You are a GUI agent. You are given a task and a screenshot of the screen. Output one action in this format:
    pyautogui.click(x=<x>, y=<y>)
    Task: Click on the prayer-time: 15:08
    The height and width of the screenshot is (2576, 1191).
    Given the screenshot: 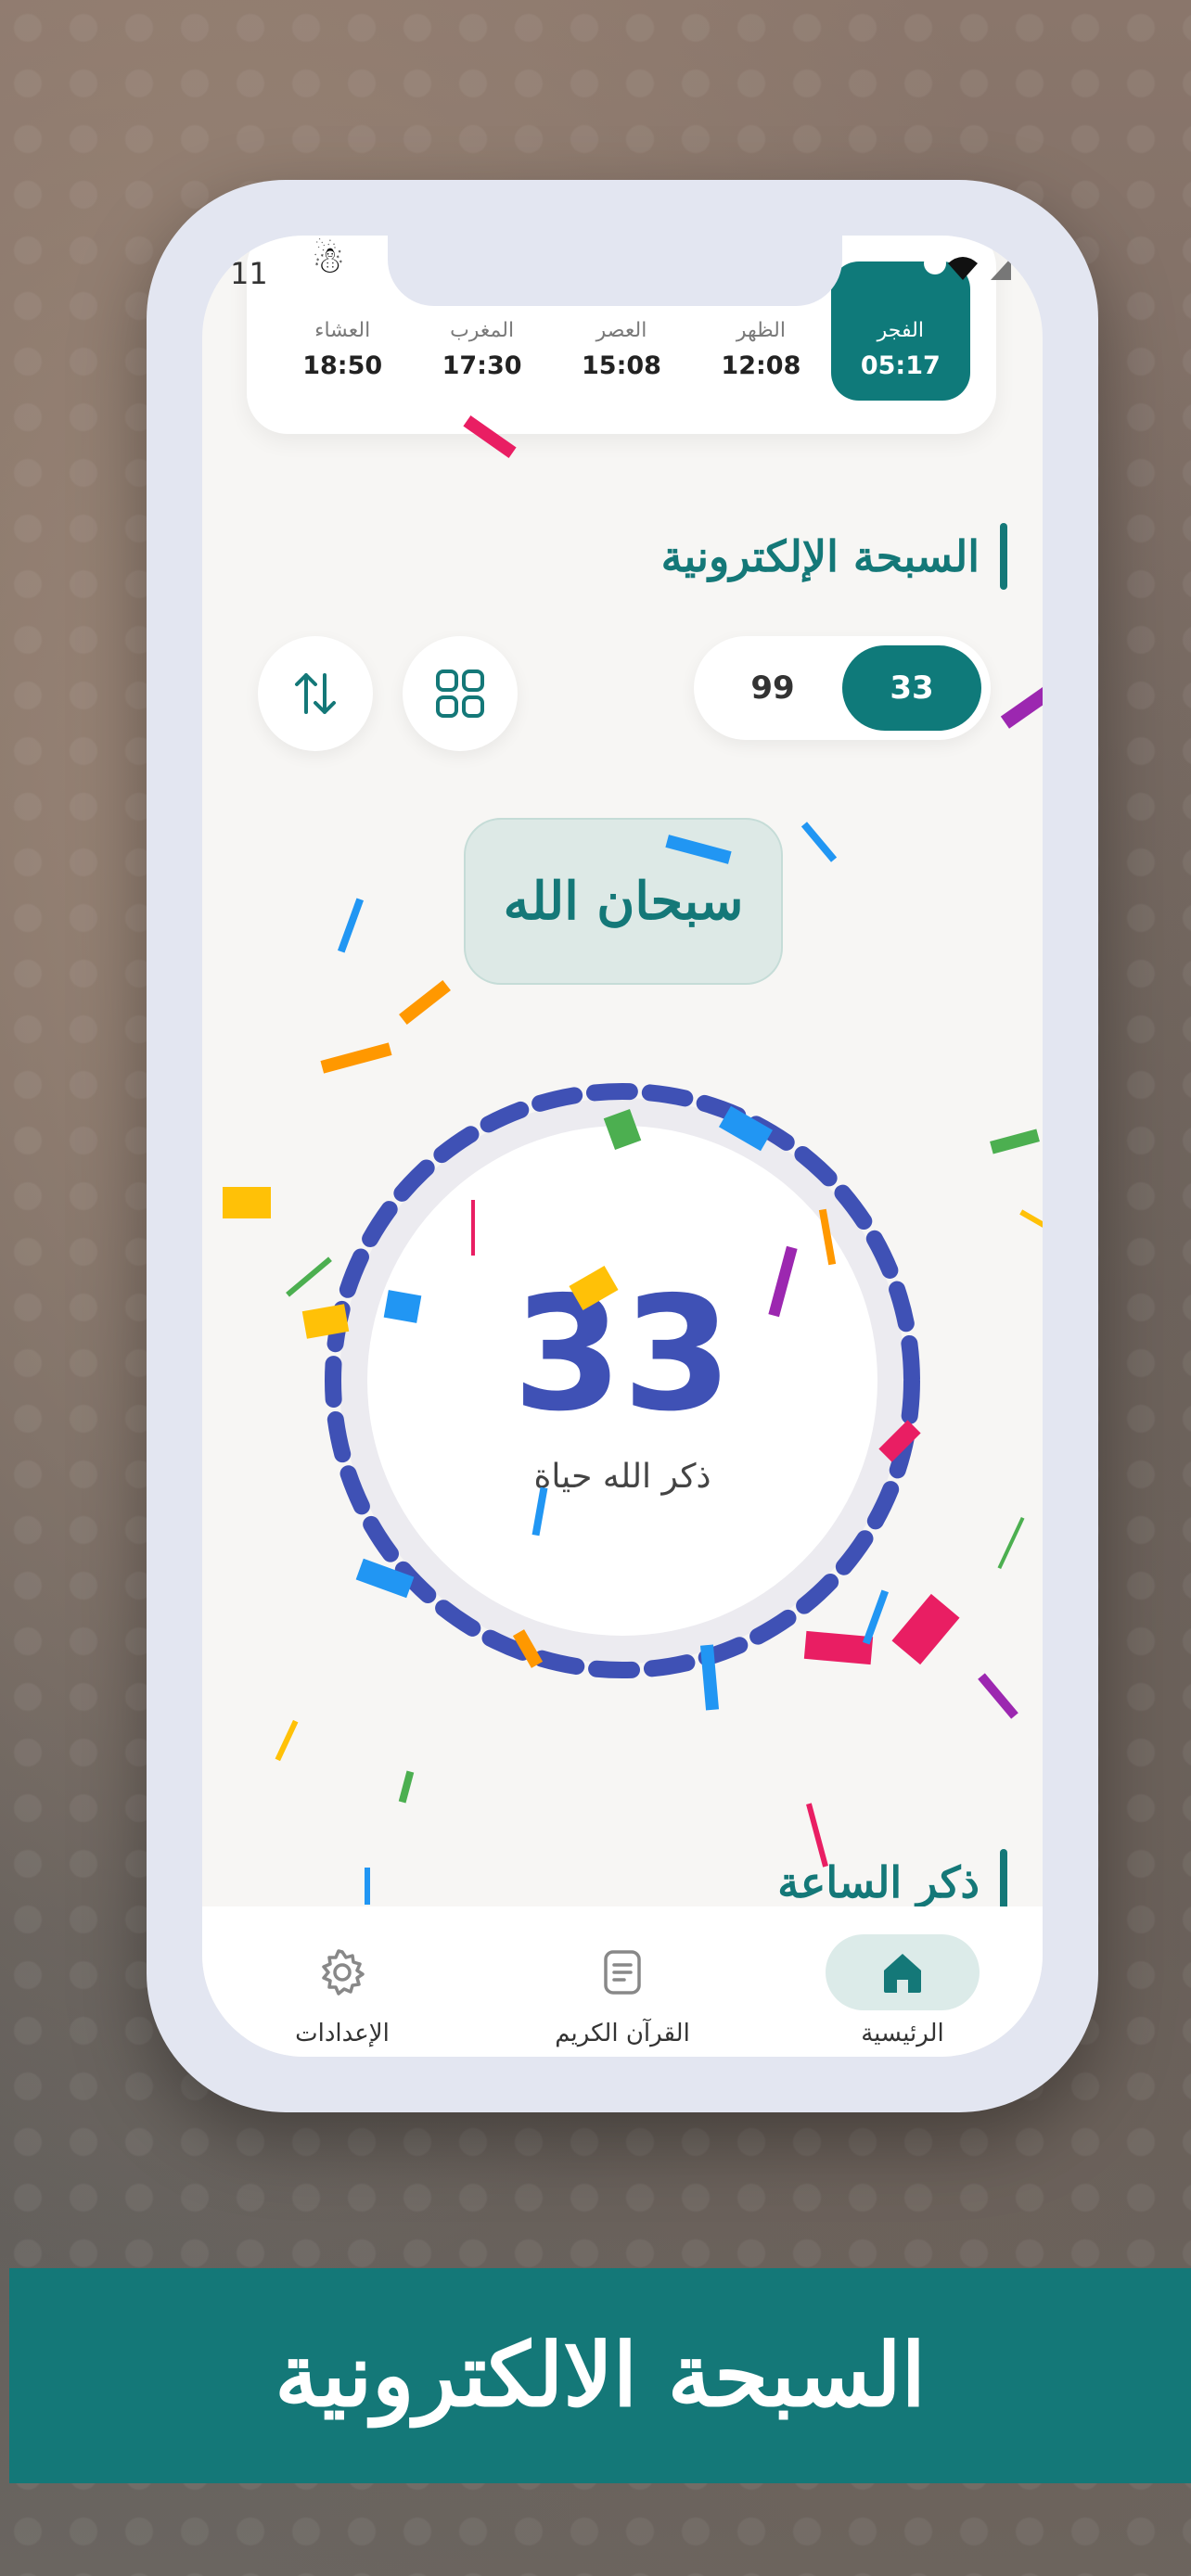 What is the action you would take?
    pyautogui.click(x=621, y=365)
    